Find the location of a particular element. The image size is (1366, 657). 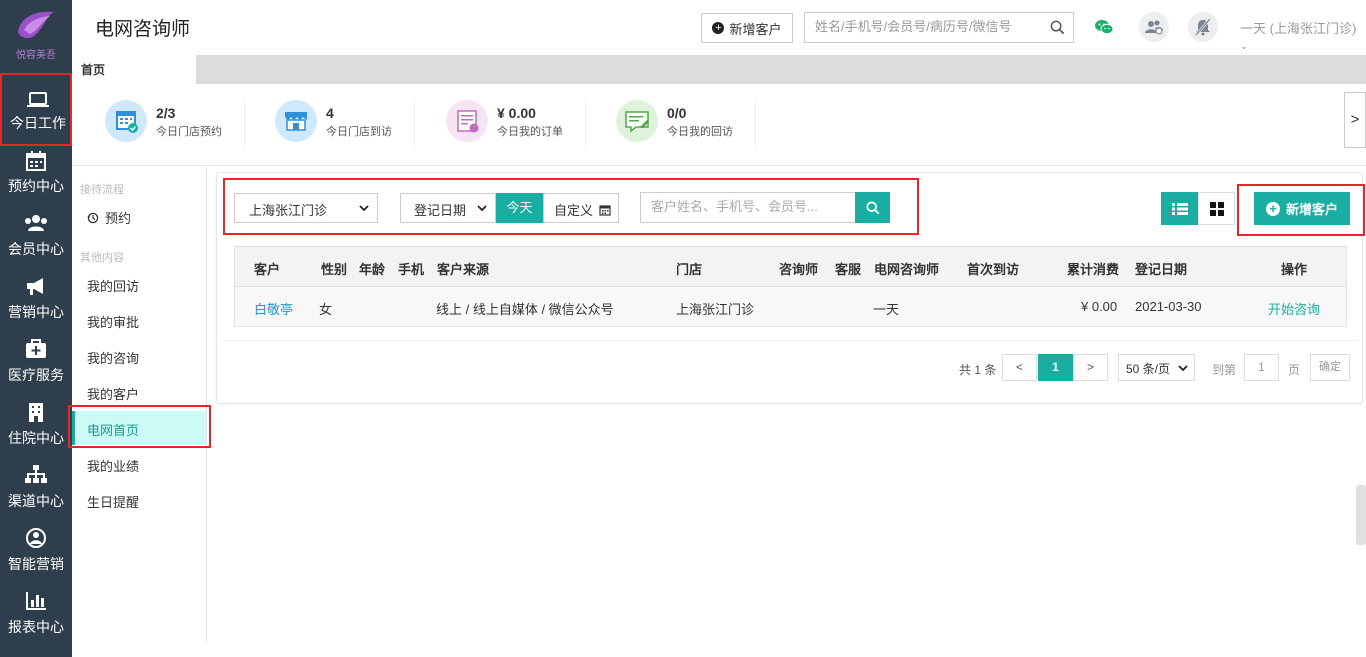

bell-off-icon is located at coordinates (1203, 27).